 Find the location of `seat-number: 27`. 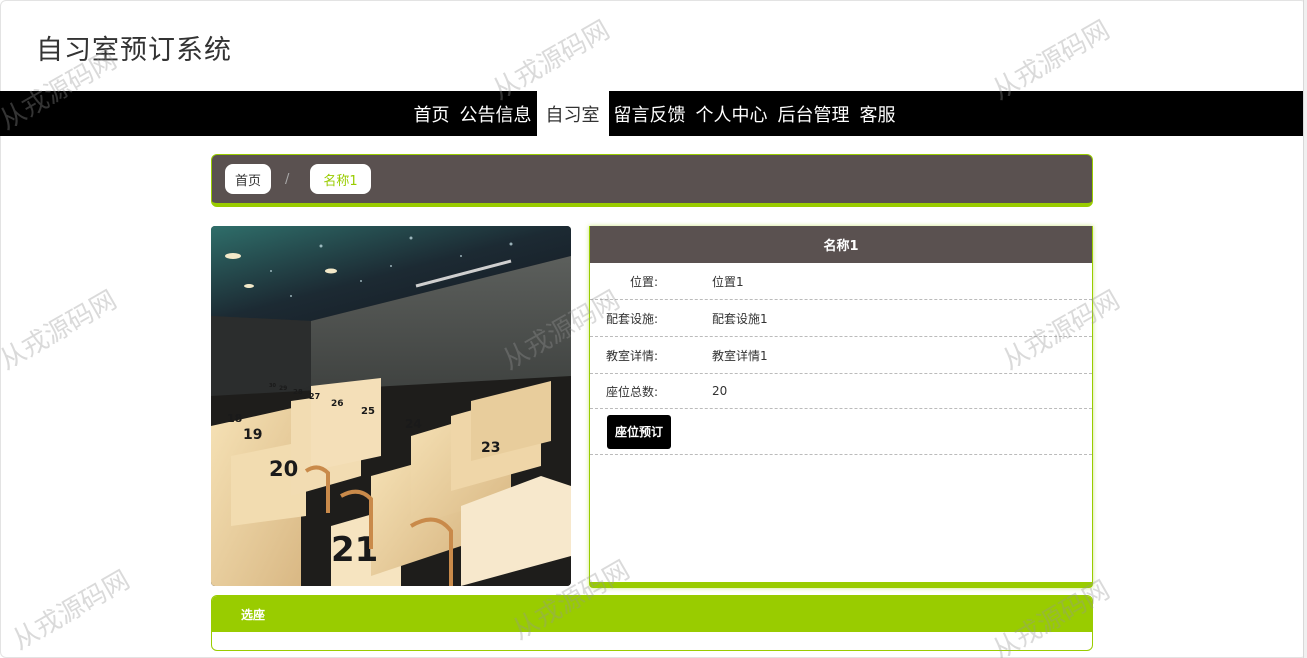

seat-number: 27 is located at coordinates (314, 396).